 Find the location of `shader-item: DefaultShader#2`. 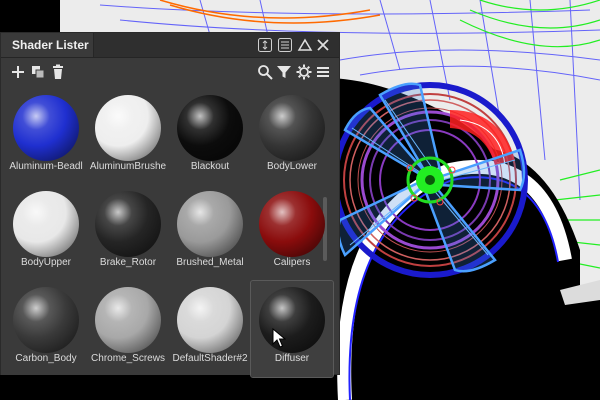

shader-item: DefaultShader#2 is located at coordinates (210, 329).